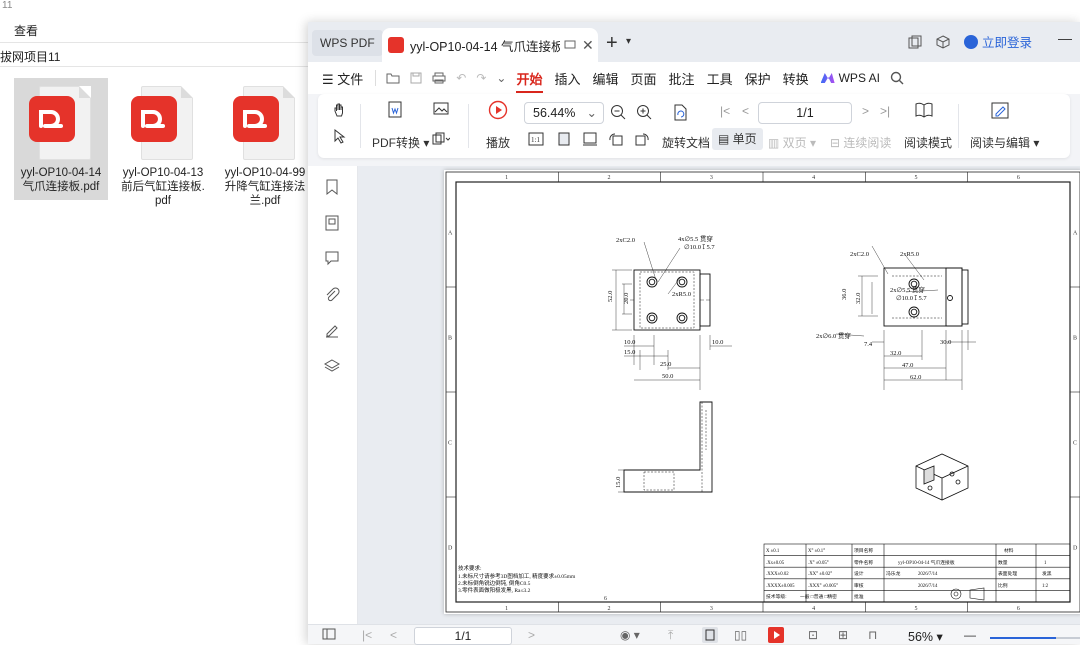 The image size is (1080, 645). What do you see at coordinates (710, 635) in the screenshot?
I see `single-view-icon` at bounding box center [710, 635].